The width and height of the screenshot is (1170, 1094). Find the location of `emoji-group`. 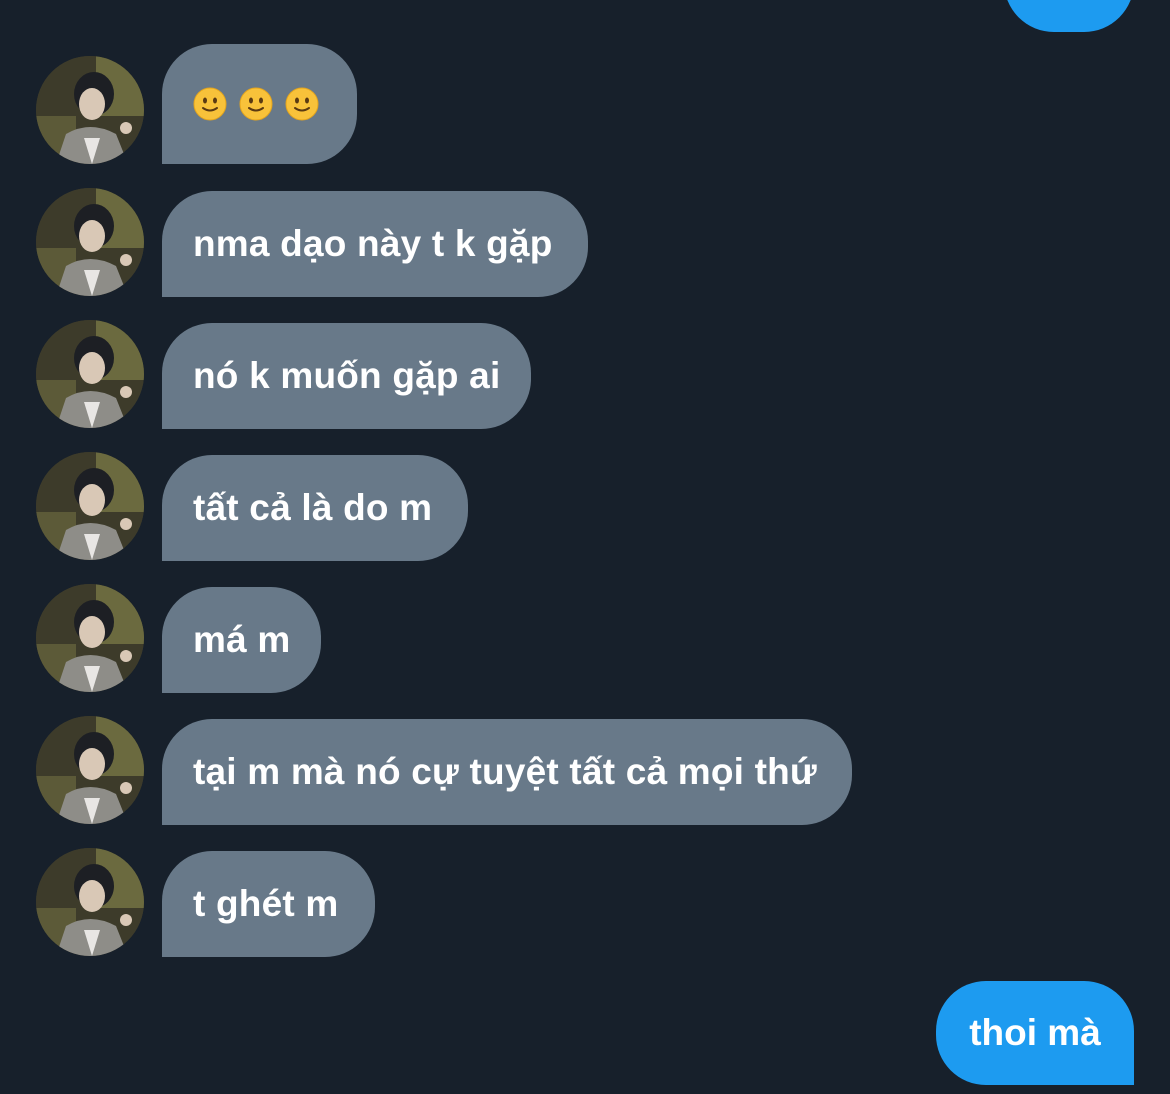

emoji-group is located at coordinates (256, 104).